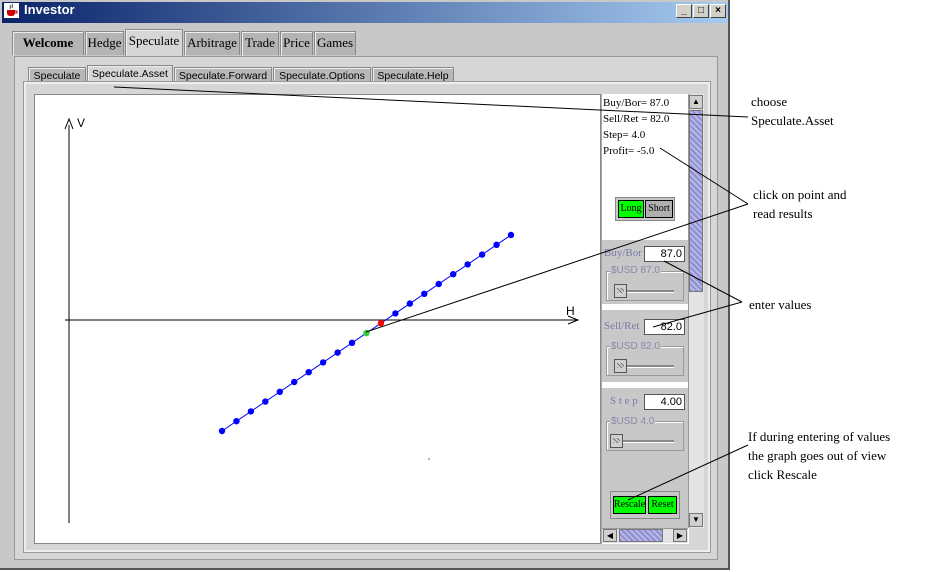 Image resolution: width=930 pixels, height=572 pixels. What do you see at coordinates (817, 455) in the screenshot?
I see `annotation-rescale-2: the graph goes out of view` at bounding box center [817, 455].